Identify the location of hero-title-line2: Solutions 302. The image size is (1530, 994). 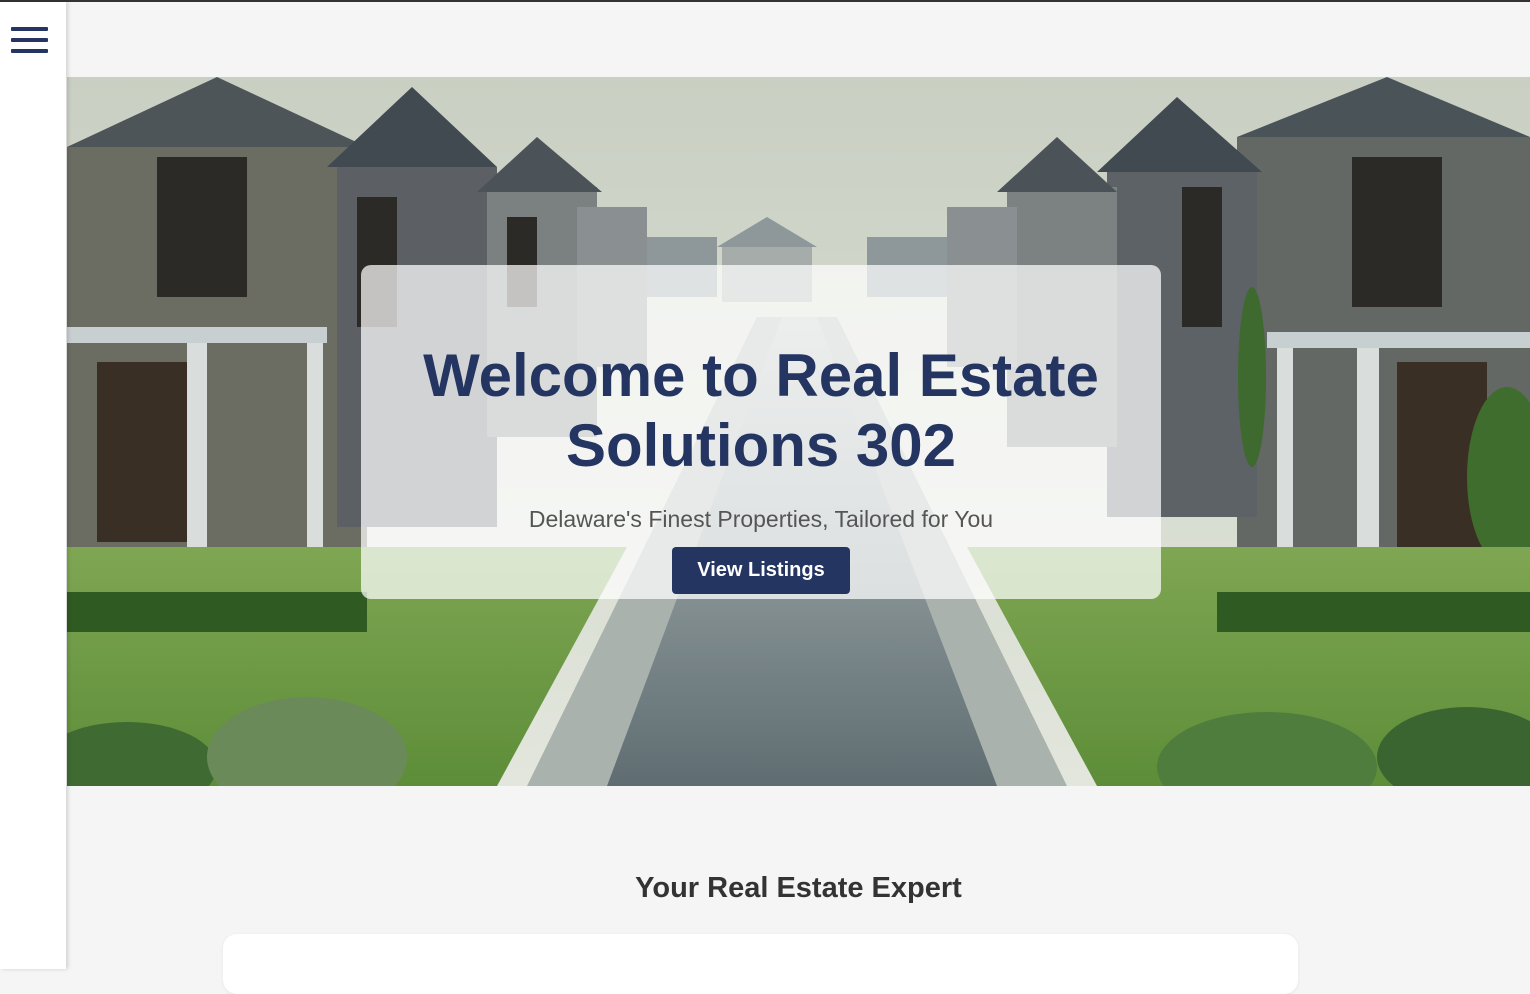
(761, 445).